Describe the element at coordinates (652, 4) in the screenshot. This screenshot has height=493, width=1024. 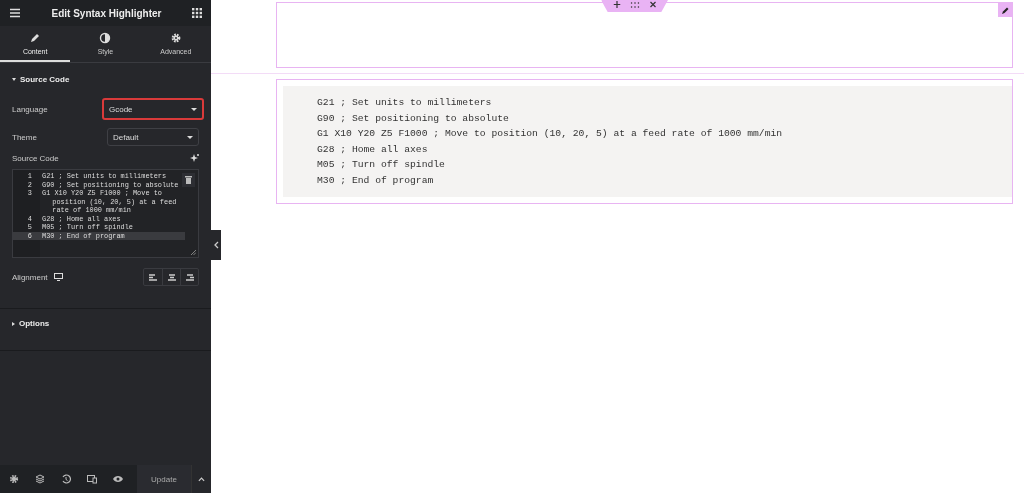
I see `close-icon` at that location.